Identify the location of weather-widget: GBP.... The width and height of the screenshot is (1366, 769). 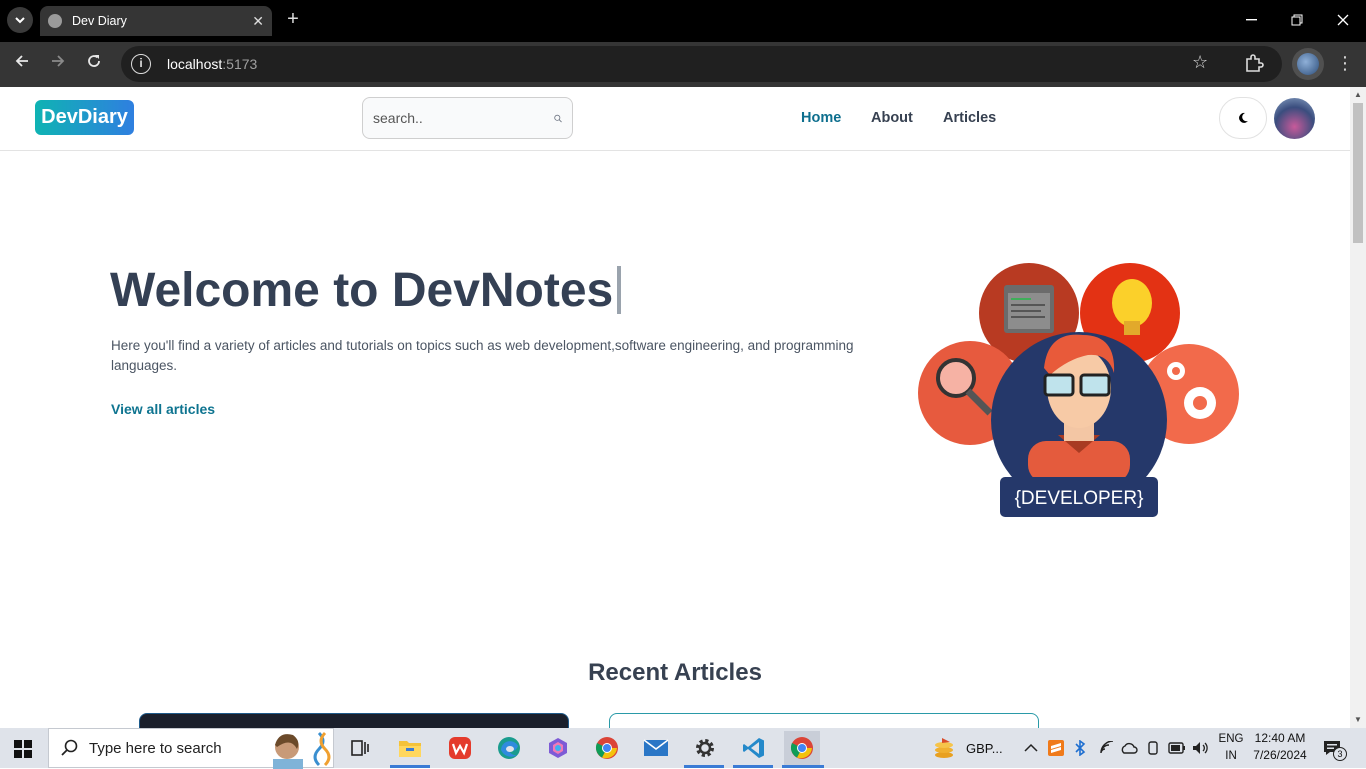
(967, 748).